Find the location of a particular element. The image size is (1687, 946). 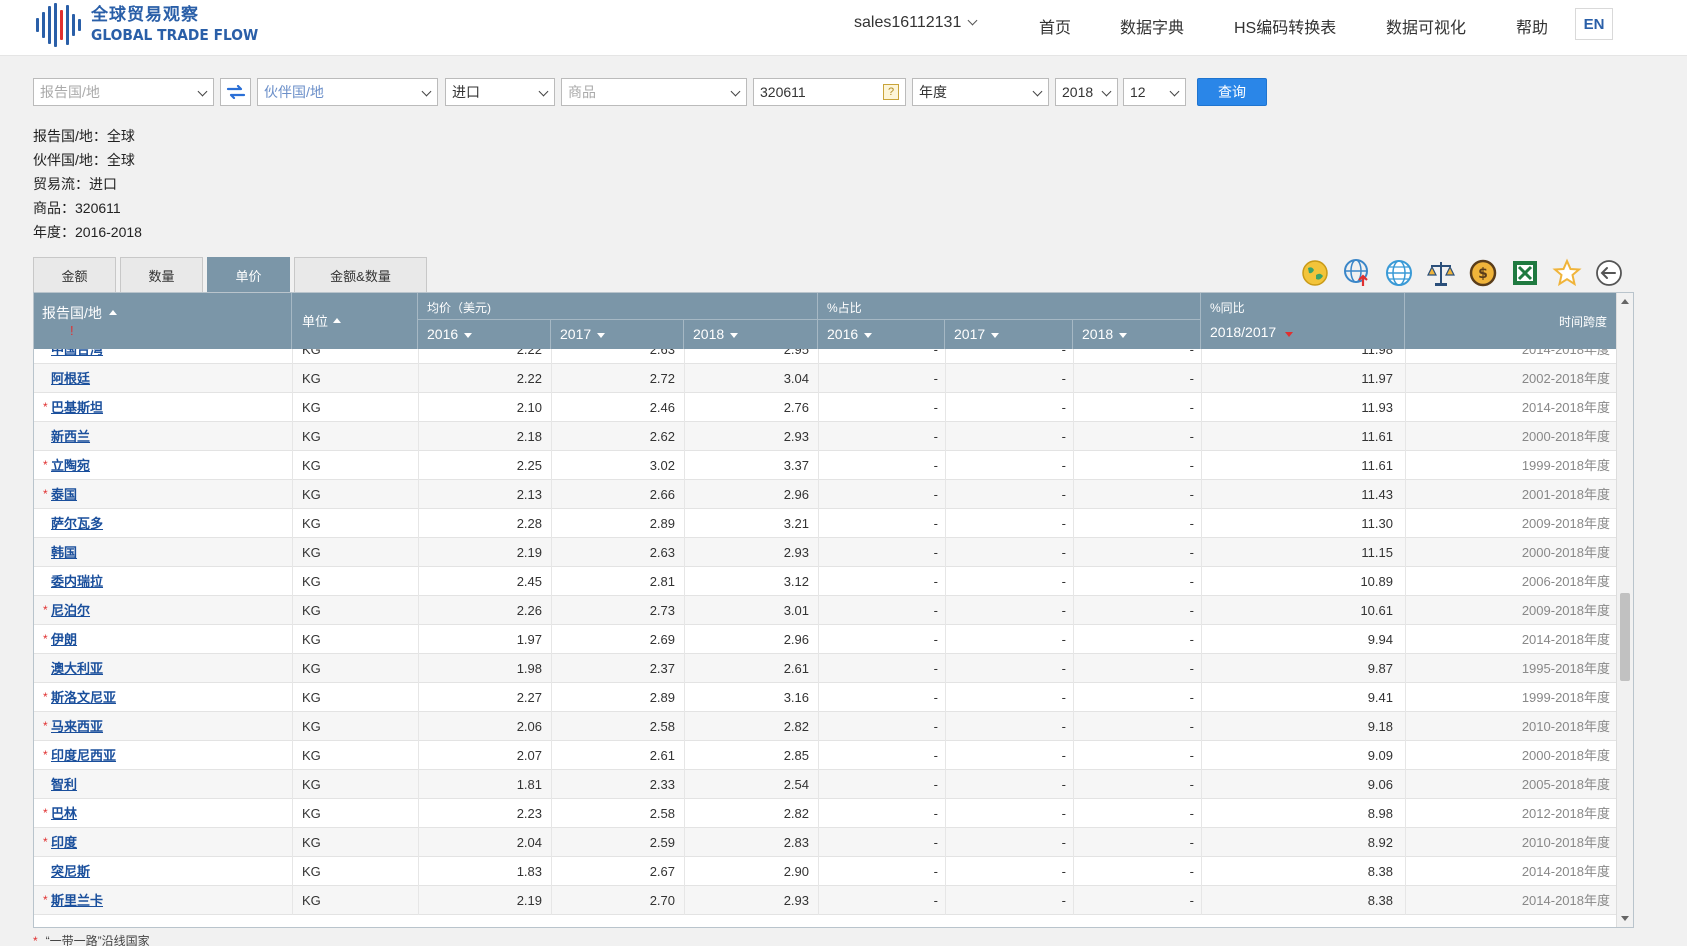

reporter-link: 马来西亚 is located at coordinates (77, 726).